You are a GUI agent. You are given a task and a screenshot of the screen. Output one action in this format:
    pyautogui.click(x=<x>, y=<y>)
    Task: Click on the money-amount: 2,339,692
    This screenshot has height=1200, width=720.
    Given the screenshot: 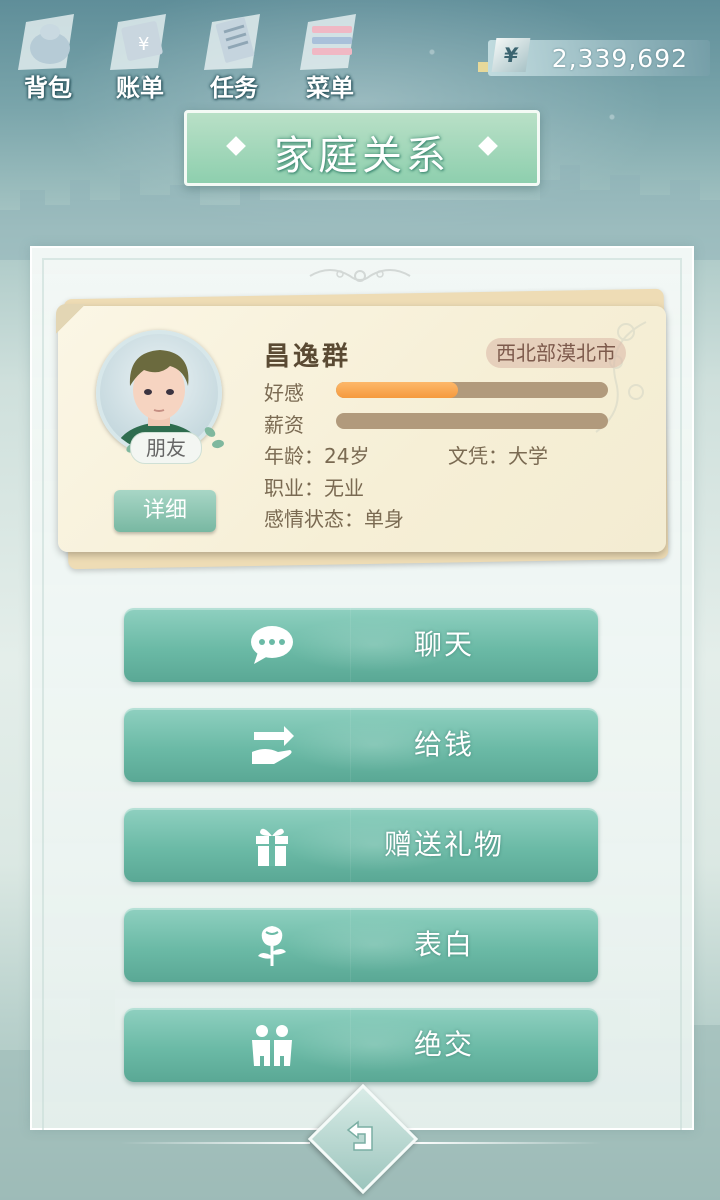 What is the action you would take?
    pyautogui.click(x=619, y=58)
    